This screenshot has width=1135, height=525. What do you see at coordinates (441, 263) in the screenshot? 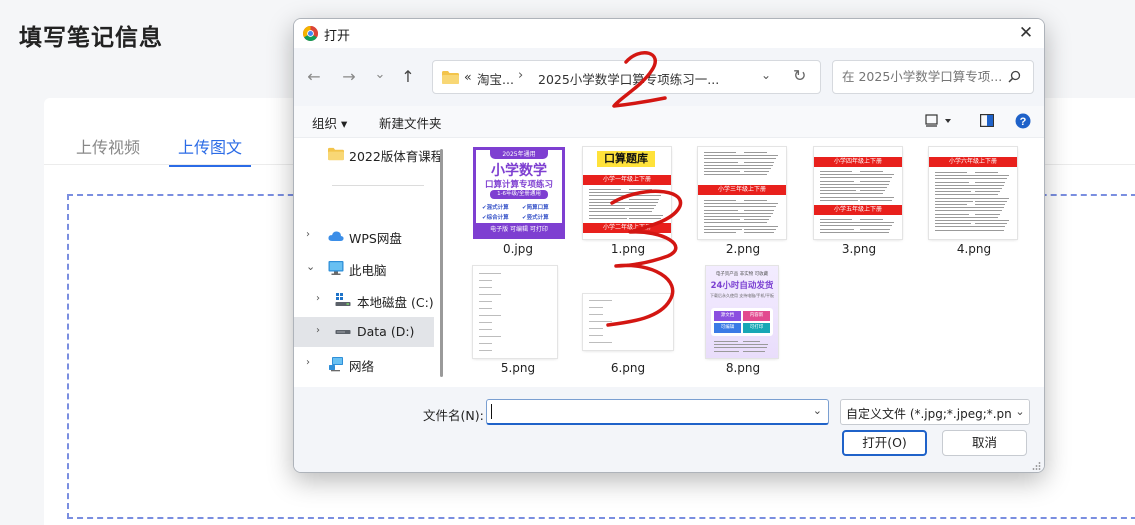
I see `sidebar-scrollbar` at bounding box center [441, 263].